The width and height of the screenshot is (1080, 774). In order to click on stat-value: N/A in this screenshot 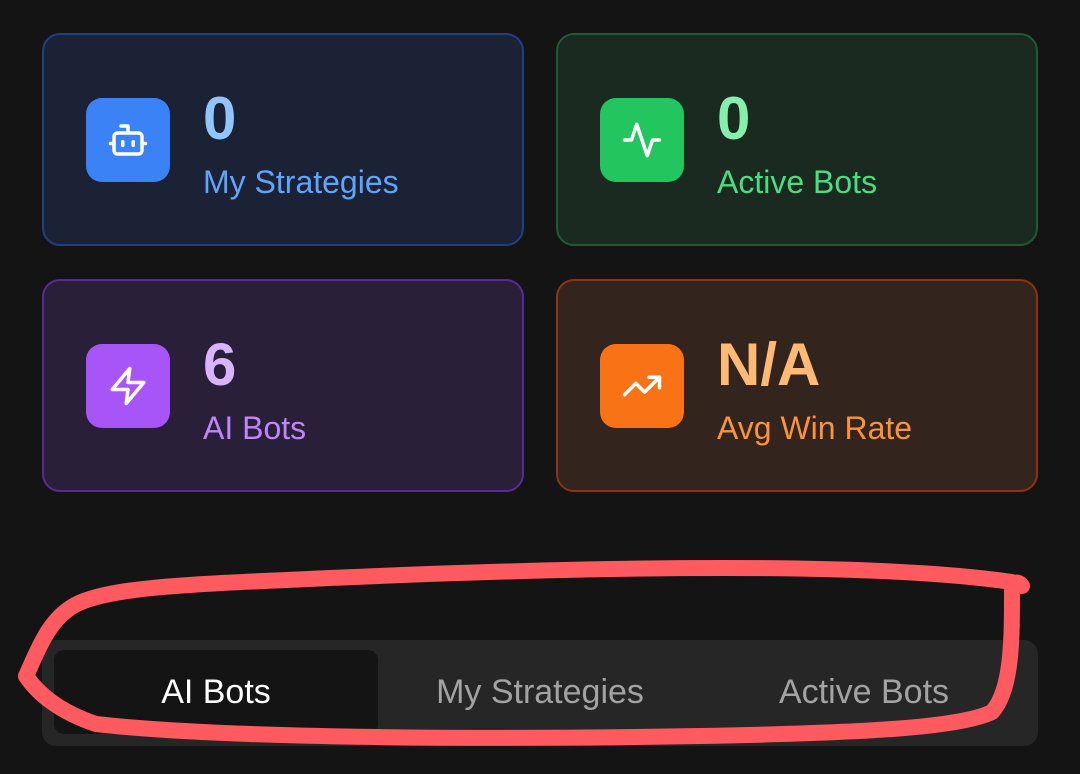, I will do `click(769, 364)`.